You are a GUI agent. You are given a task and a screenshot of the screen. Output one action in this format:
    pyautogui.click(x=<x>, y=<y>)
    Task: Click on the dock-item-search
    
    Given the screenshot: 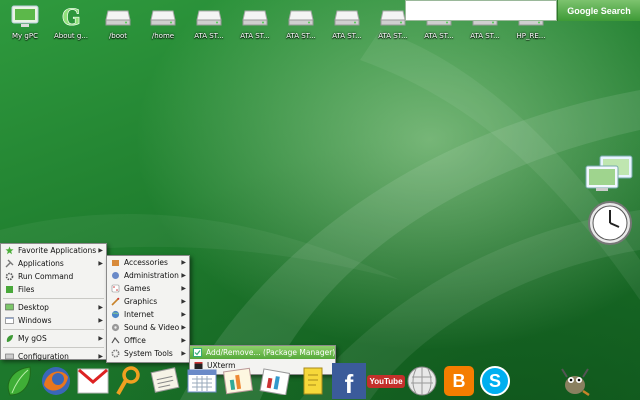 What is the action you would take?
    pyautogui.click(x=129, y=381)
    